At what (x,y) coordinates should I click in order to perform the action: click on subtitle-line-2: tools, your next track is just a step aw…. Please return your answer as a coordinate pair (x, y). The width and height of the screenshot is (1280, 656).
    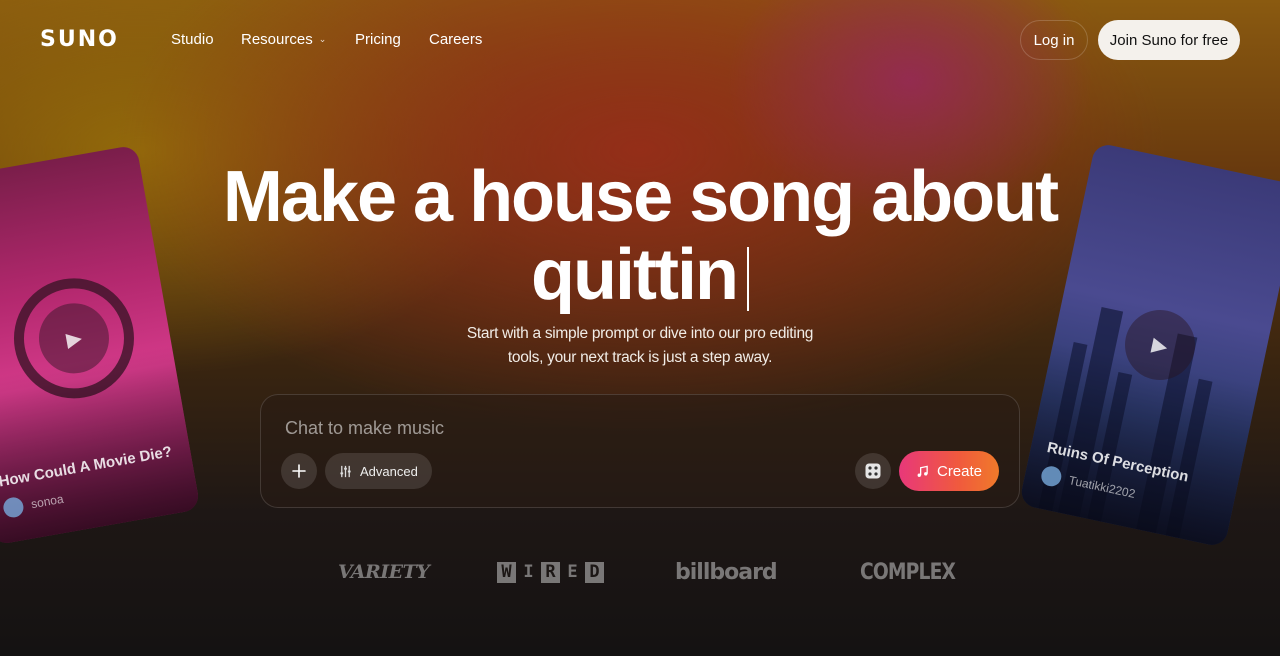
    Looking at the image, I should click on (640, 357).